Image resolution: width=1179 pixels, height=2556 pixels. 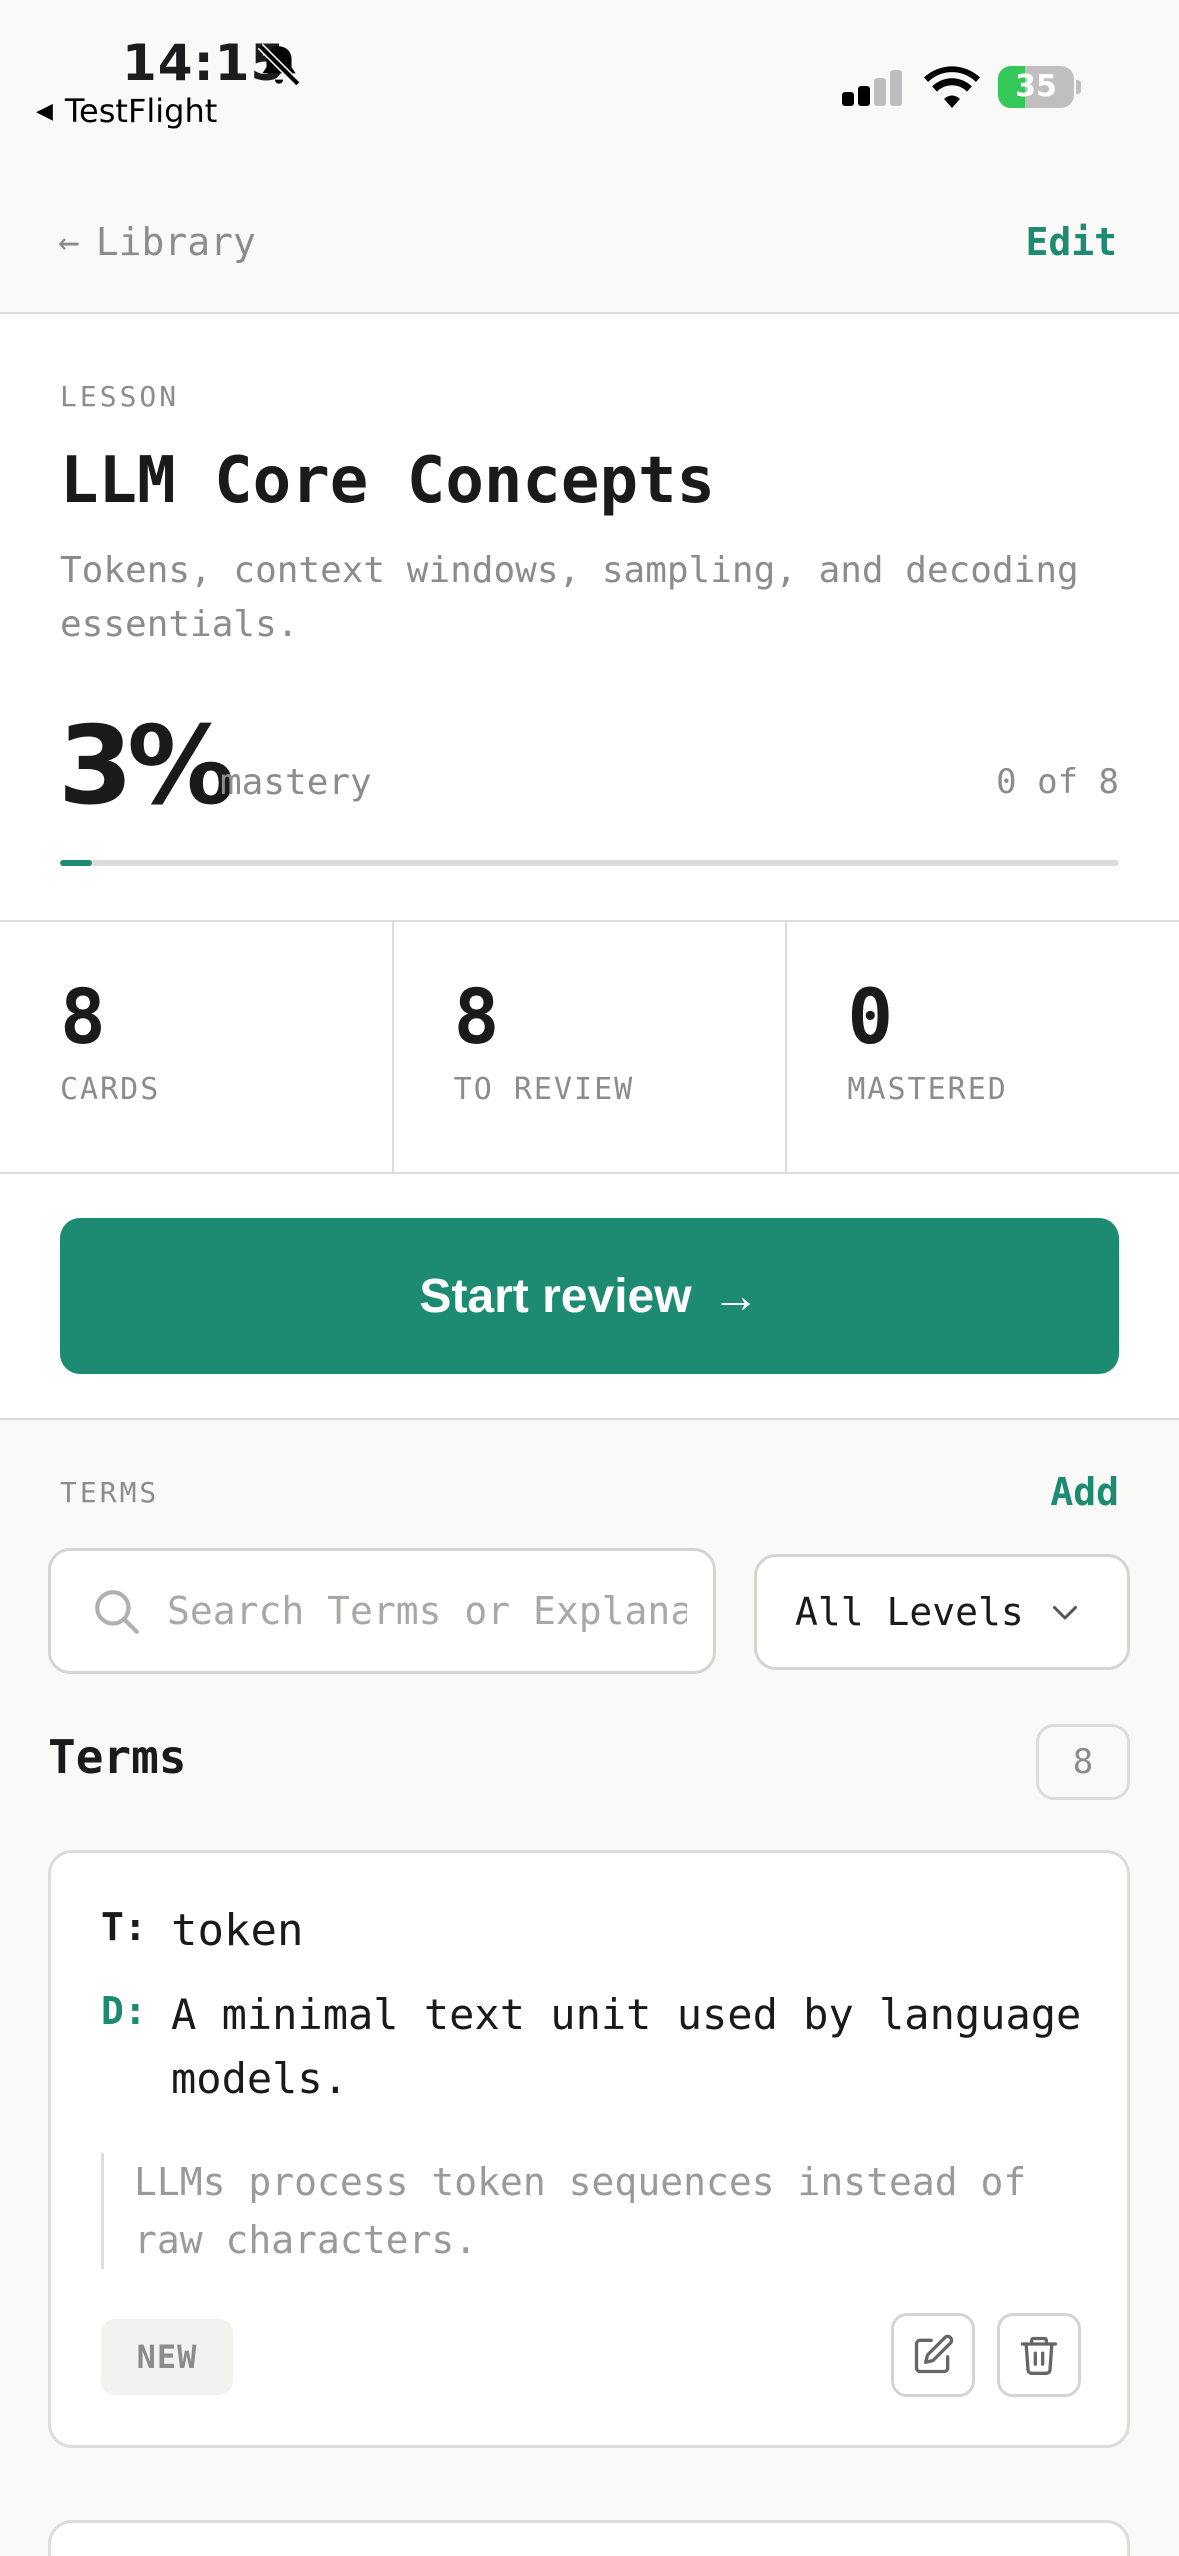 What do you see at coordinates (927, 1089) in the screenshot?
I see `stat-label: MASTERED` at bounding box center [927, 1089].